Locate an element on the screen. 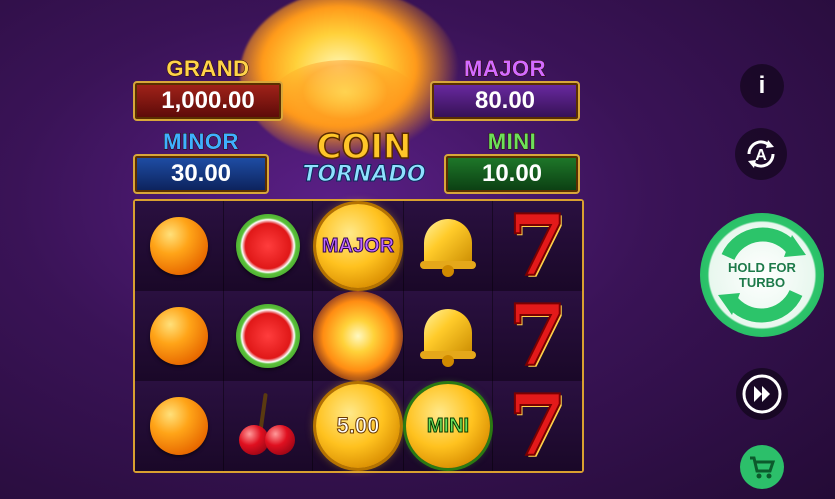  info-button: i is located at coordinates (762, 86).